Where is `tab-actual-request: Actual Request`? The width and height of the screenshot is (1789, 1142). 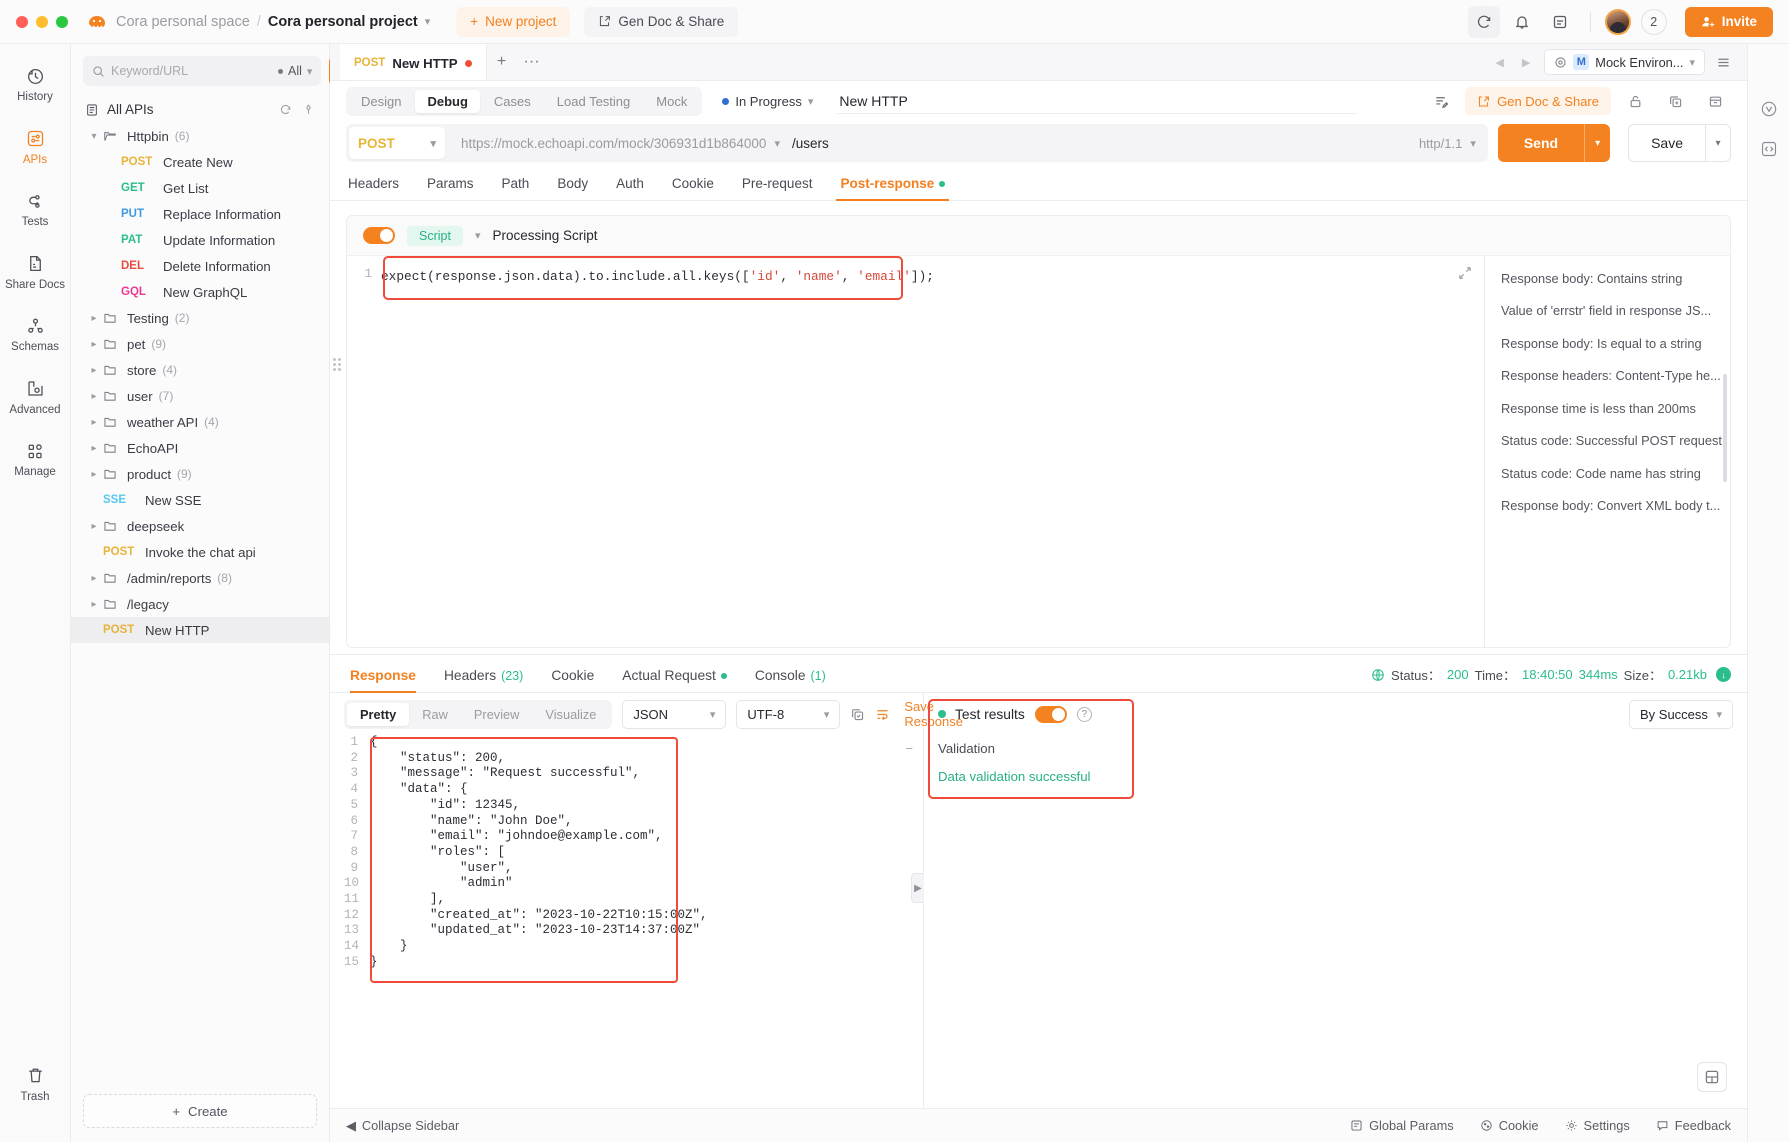 tab-actual-request: Actual Request is located at coordinates (674, 680).